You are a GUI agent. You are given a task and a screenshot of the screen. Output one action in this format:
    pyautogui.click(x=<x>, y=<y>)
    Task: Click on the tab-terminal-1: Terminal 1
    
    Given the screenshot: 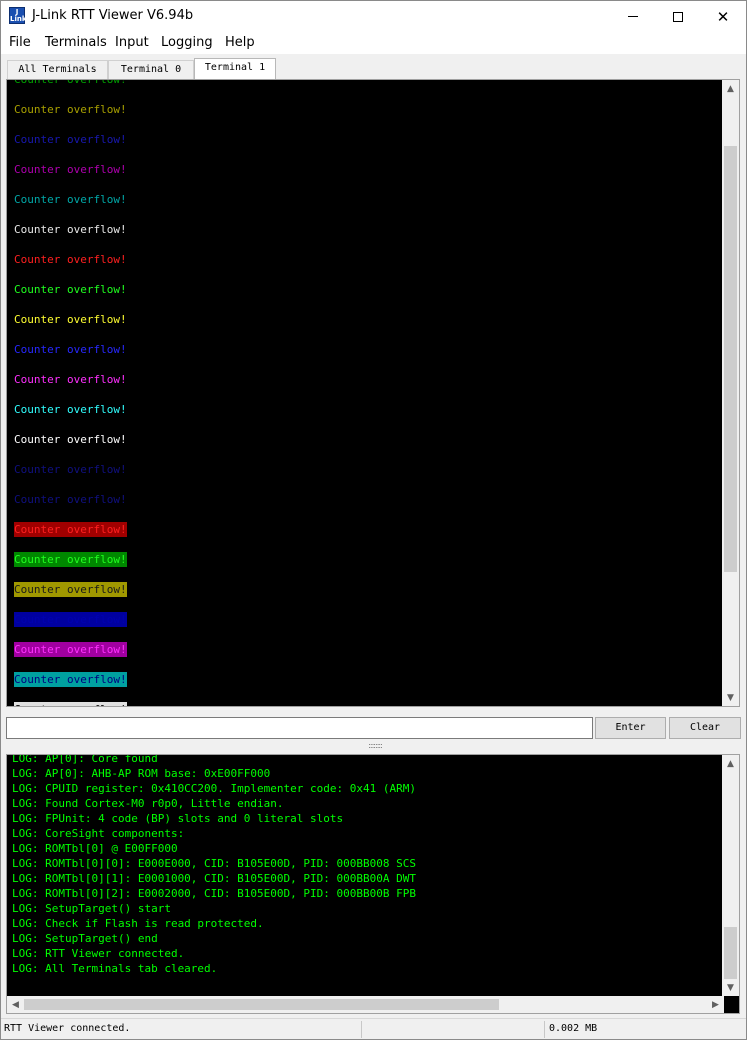 What is the action you would take?
    pyautogui.click(x=235, y=68)
    